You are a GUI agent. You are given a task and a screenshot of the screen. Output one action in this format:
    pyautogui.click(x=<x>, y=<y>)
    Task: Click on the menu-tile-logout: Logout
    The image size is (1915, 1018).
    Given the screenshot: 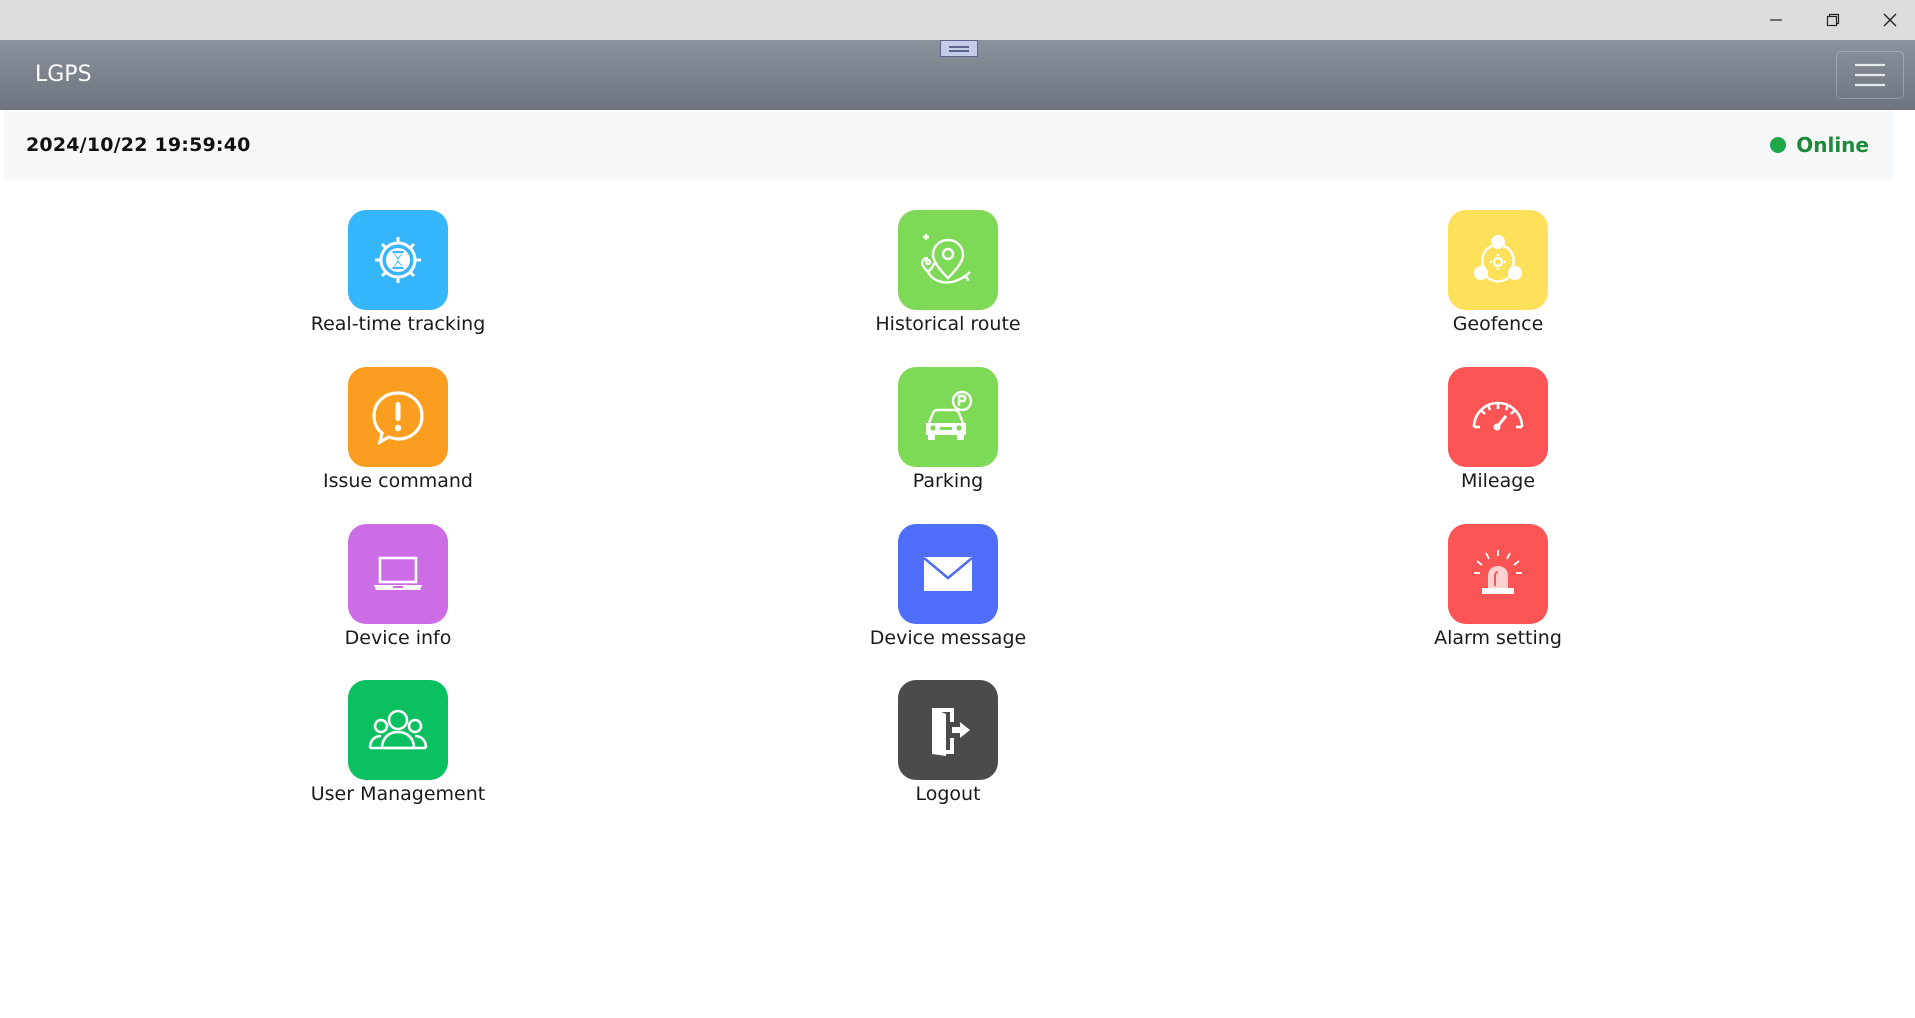 What is the action you would take?
    pyautogui.click(x=948, y=742)
    